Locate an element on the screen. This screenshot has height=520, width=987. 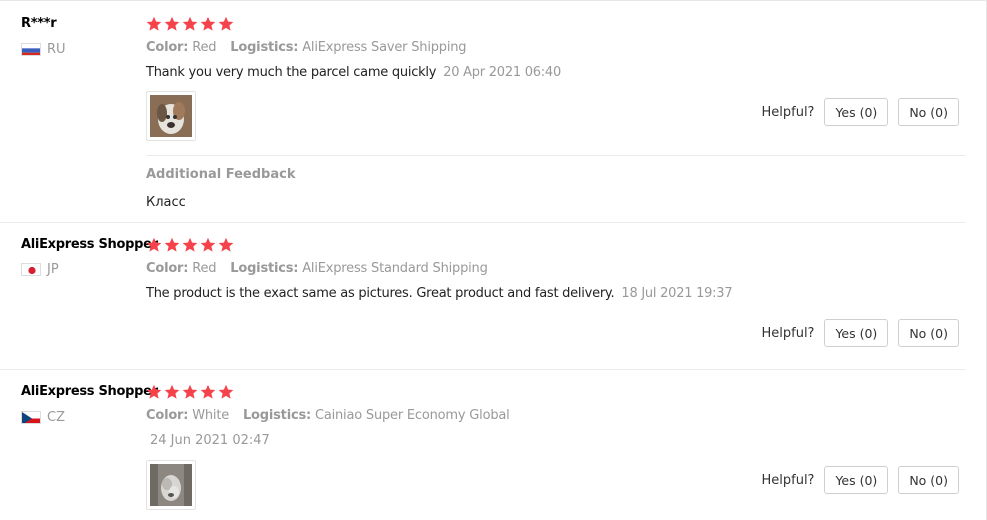
additional-feedback-text: Класс is located at coordinates (166, 202).